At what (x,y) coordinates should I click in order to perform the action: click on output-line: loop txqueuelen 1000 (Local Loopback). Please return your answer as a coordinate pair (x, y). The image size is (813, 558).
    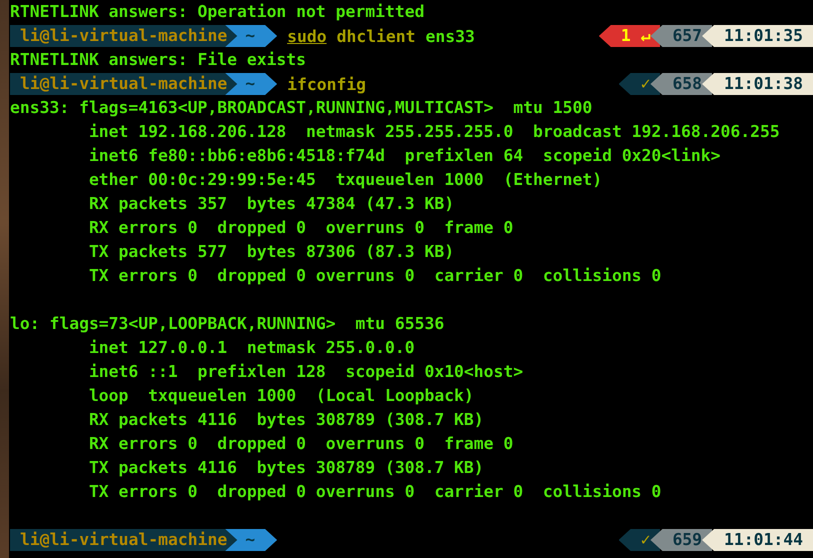
    Looking at the image, I should click on (281, 395).